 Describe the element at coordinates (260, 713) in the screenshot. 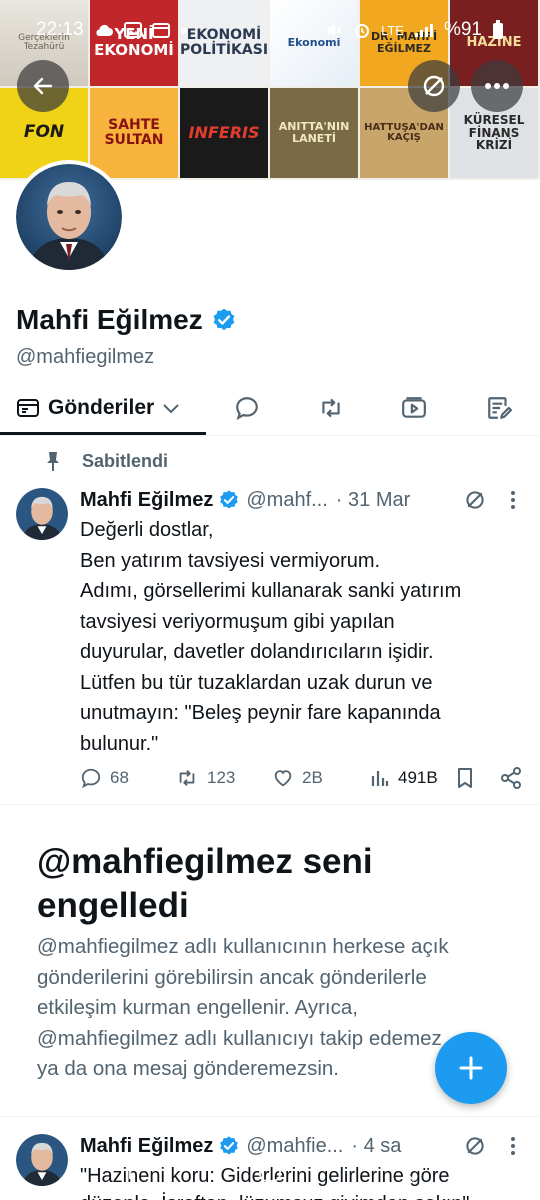

I see `tweet-line: unutmayın: "Beleş peynir fare kapanında` at that location.